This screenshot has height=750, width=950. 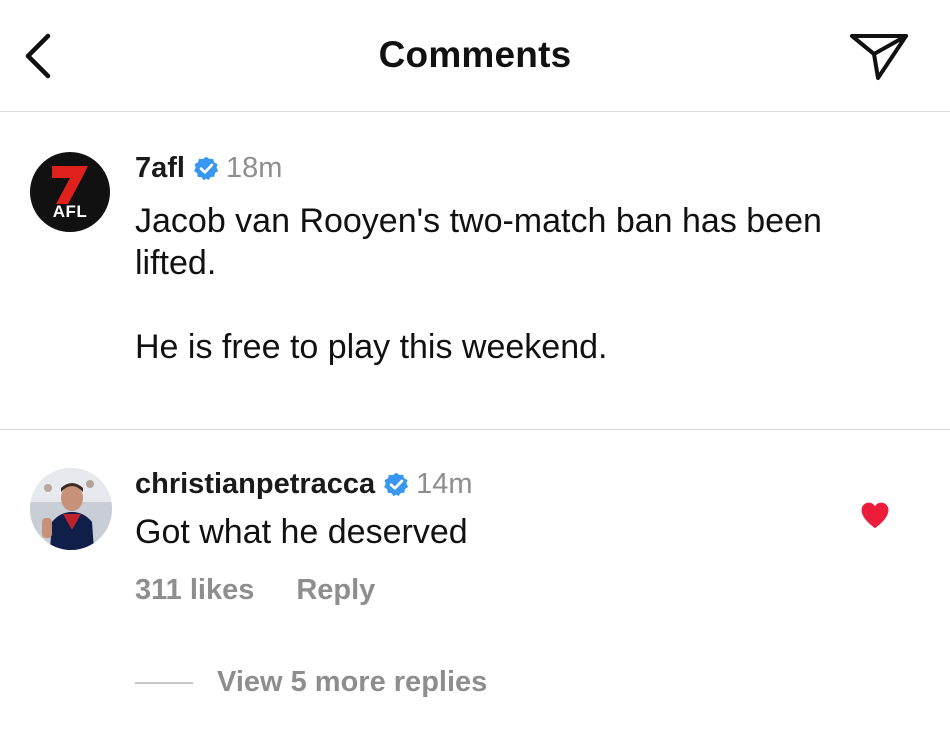 I want to click on like-button, so click(x=875, y=515).